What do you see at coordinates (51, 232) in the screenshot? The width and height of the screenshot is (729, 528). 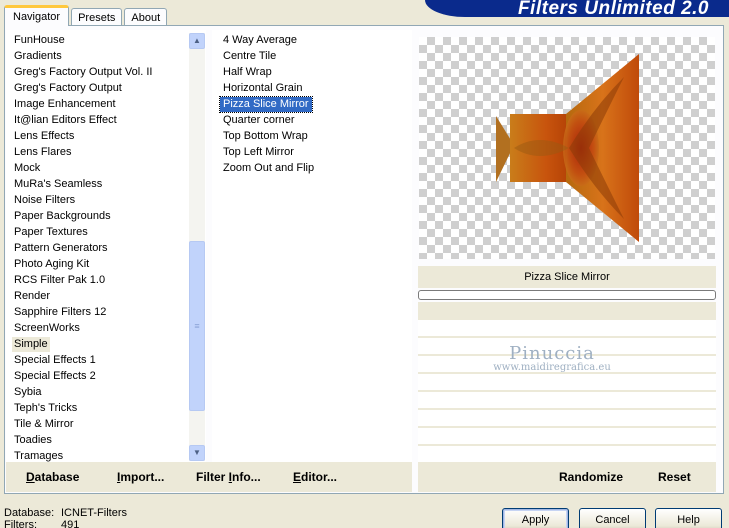 I see `category-item: Paper Textures` at bounding box center [51, 232].